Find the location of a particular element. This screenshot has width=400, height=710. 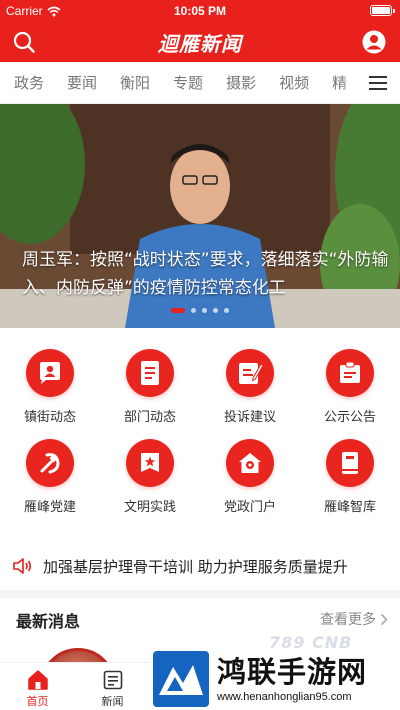

app-header: 迴雁新闻 is located at coordinates (200, 42).